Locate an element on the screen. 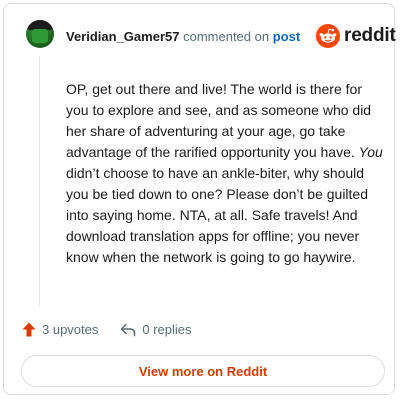 Image resolution: width=400 pixels, height=400 pixels. reply-arrow-icon is located at coordinates (128, 329).